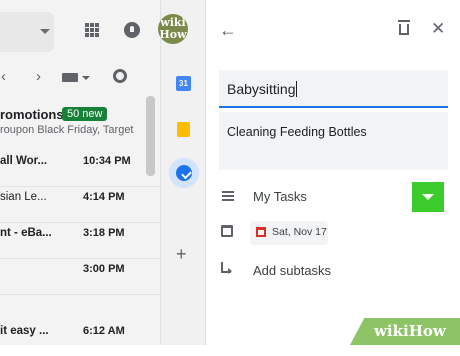  What do you see at coordinates (80, 204) in the screenshot?
I see `email-row: sian Le... 4:14 PM` at bounding box center [80, 204].